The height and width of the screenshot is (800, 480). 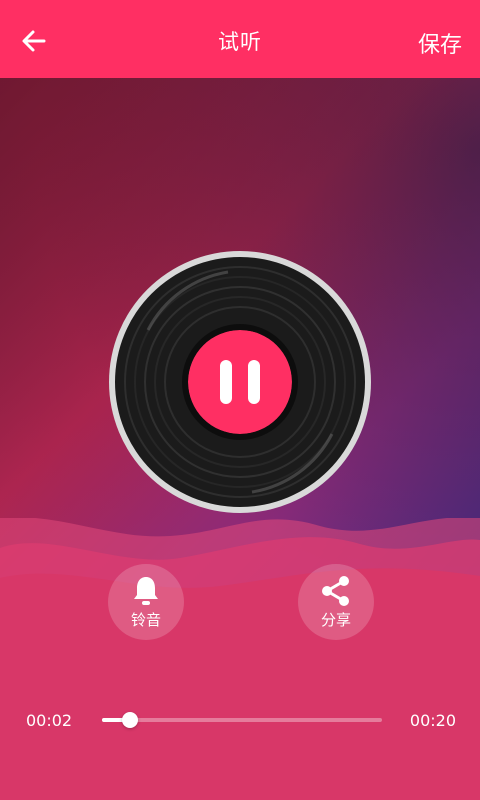 I want to click on bell-icon, so click(x=146, y=591).